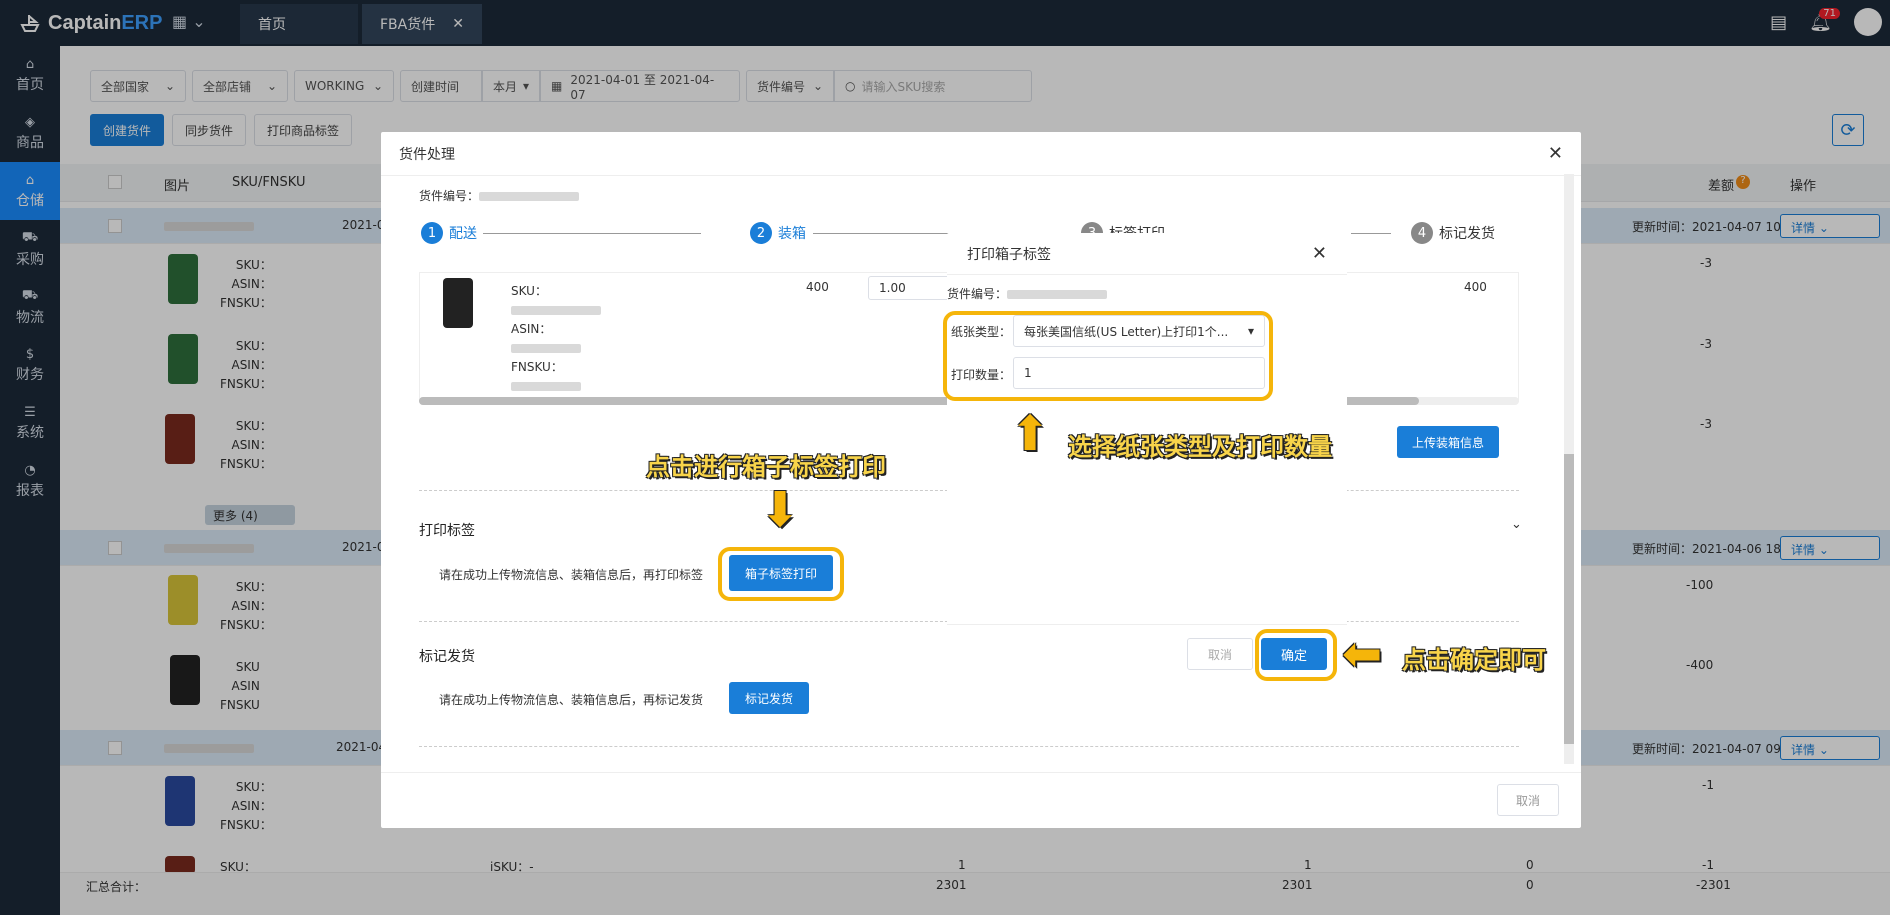 Image resolution: width=1890 pixels, height=915 pixels. I want to click on product-image, so click(458, 303).